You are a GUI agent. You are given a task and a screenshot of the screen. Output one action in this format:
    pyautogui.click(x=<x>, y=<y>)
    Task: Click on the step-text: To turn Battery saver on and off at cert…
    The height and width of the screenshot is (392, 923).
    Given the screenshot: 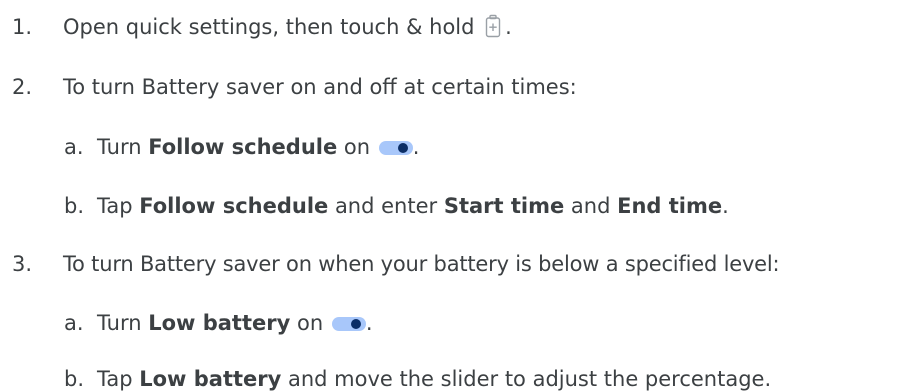 What is the action you would take?
    pyautogui.click(x=320, y=87)
    